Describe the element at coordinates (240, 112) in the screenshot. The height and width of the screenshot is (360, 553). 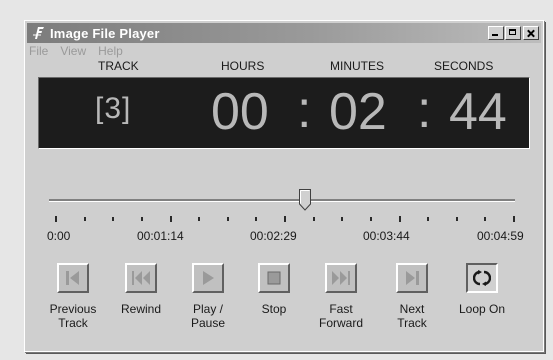
I see `hours-value: 00` at that location.